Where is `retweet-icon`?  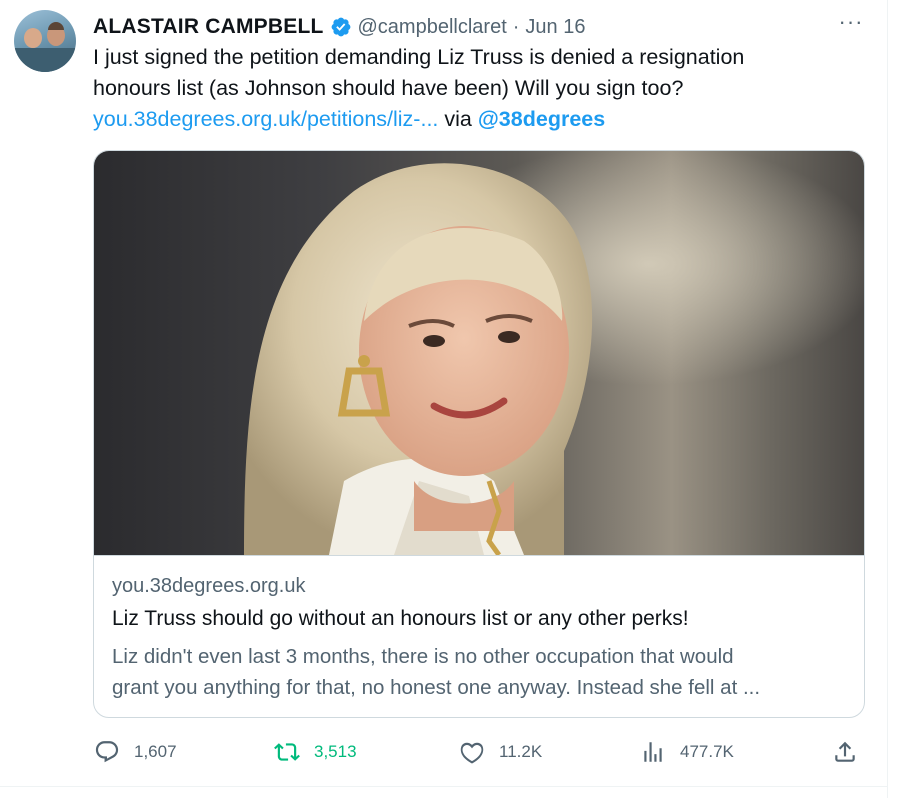
retweet-icon is located at coordinates (287, 752).